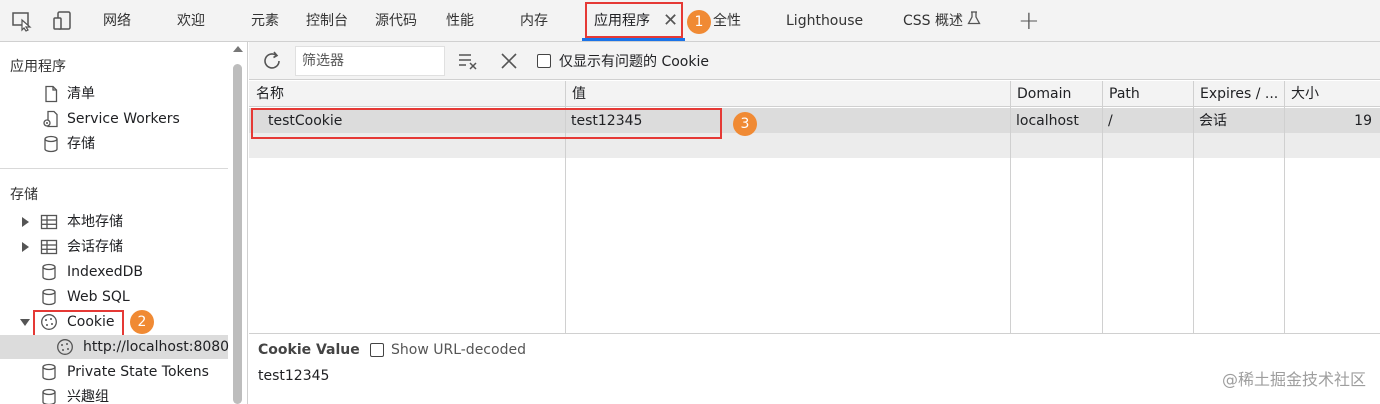  What do you see at coordinates (1110, 121) in the screenshot?
I see `cookie-path-cell: /` at bounding box center [1110, 121].